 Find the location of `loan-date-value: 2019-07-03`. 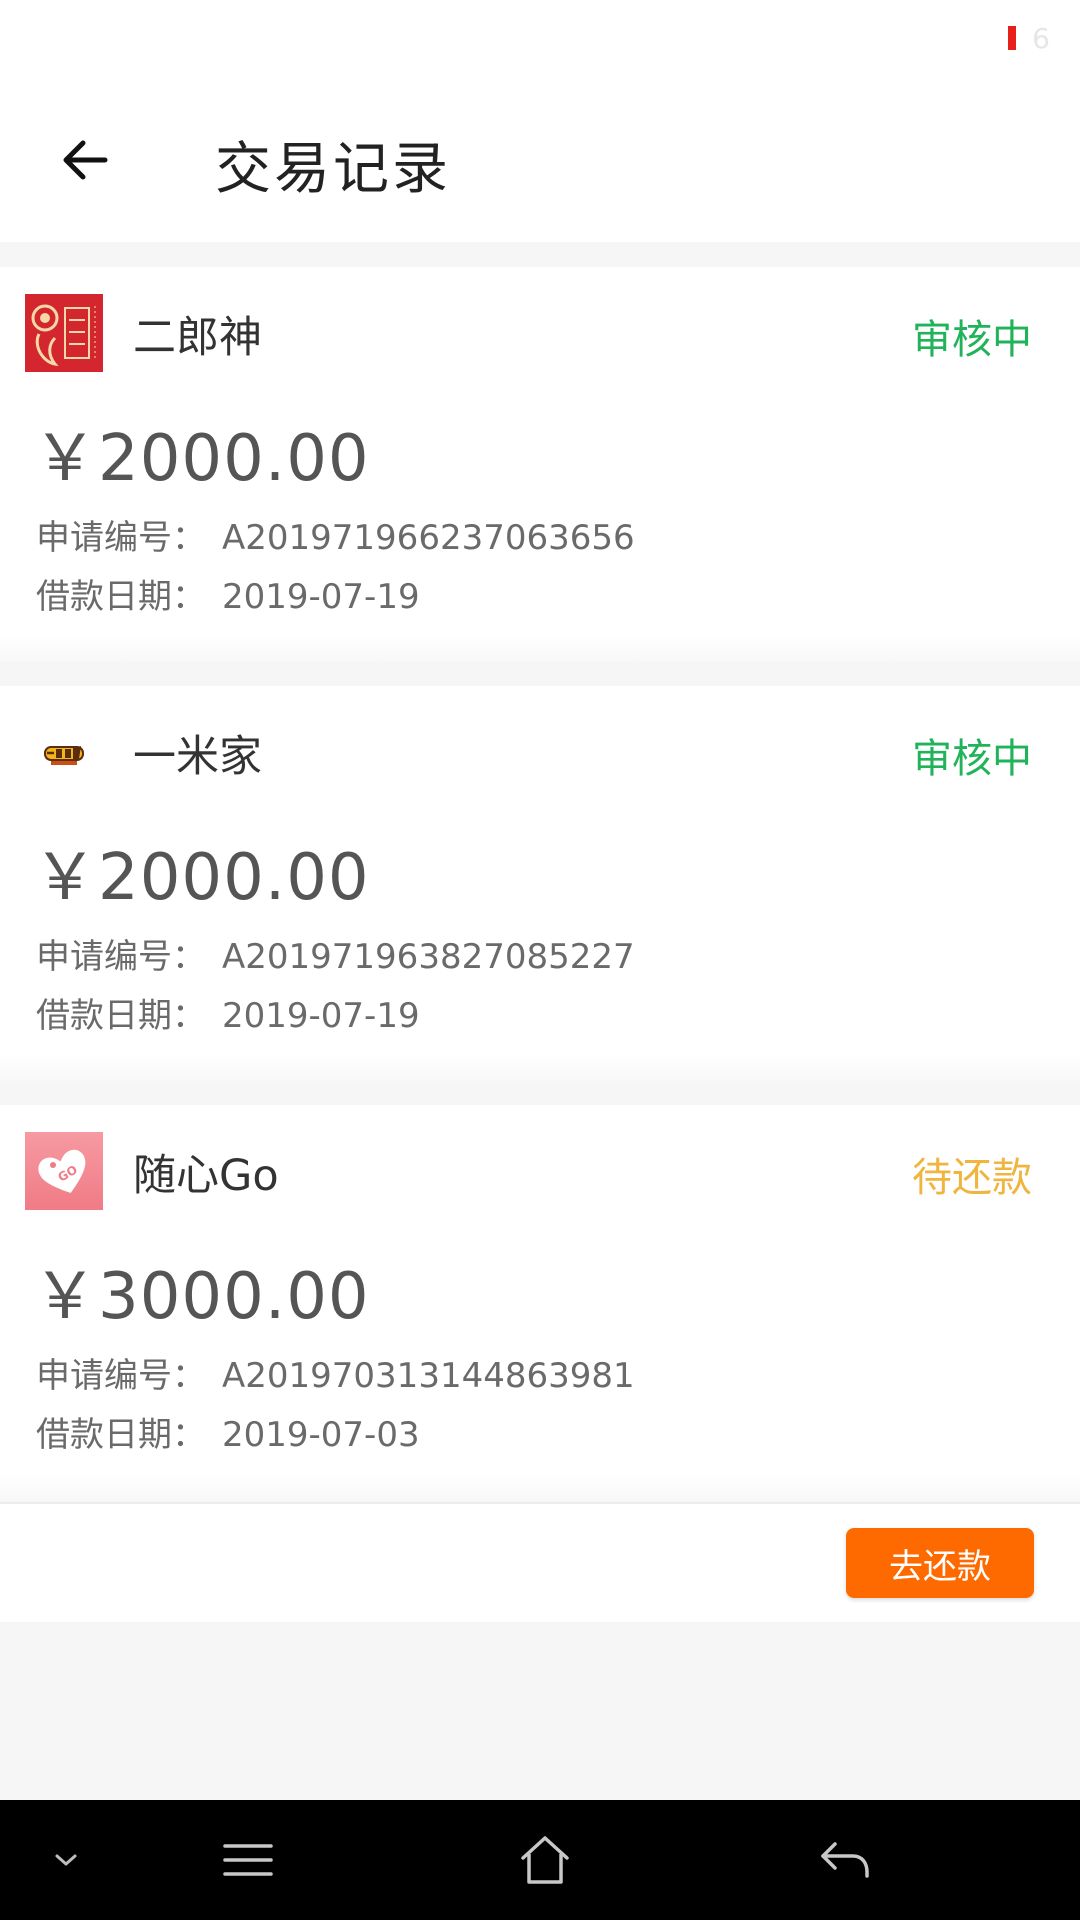

loan-date-value: 2019-07-03 is located at coordinates (321, 1435).